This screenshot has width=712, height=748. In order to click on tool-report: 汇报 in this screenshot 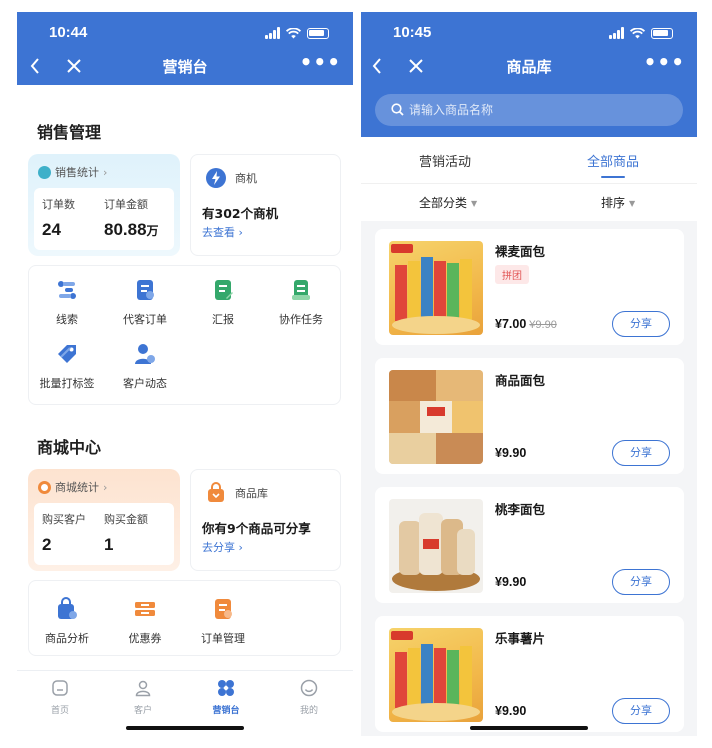, I will do `click(223, 302)`.